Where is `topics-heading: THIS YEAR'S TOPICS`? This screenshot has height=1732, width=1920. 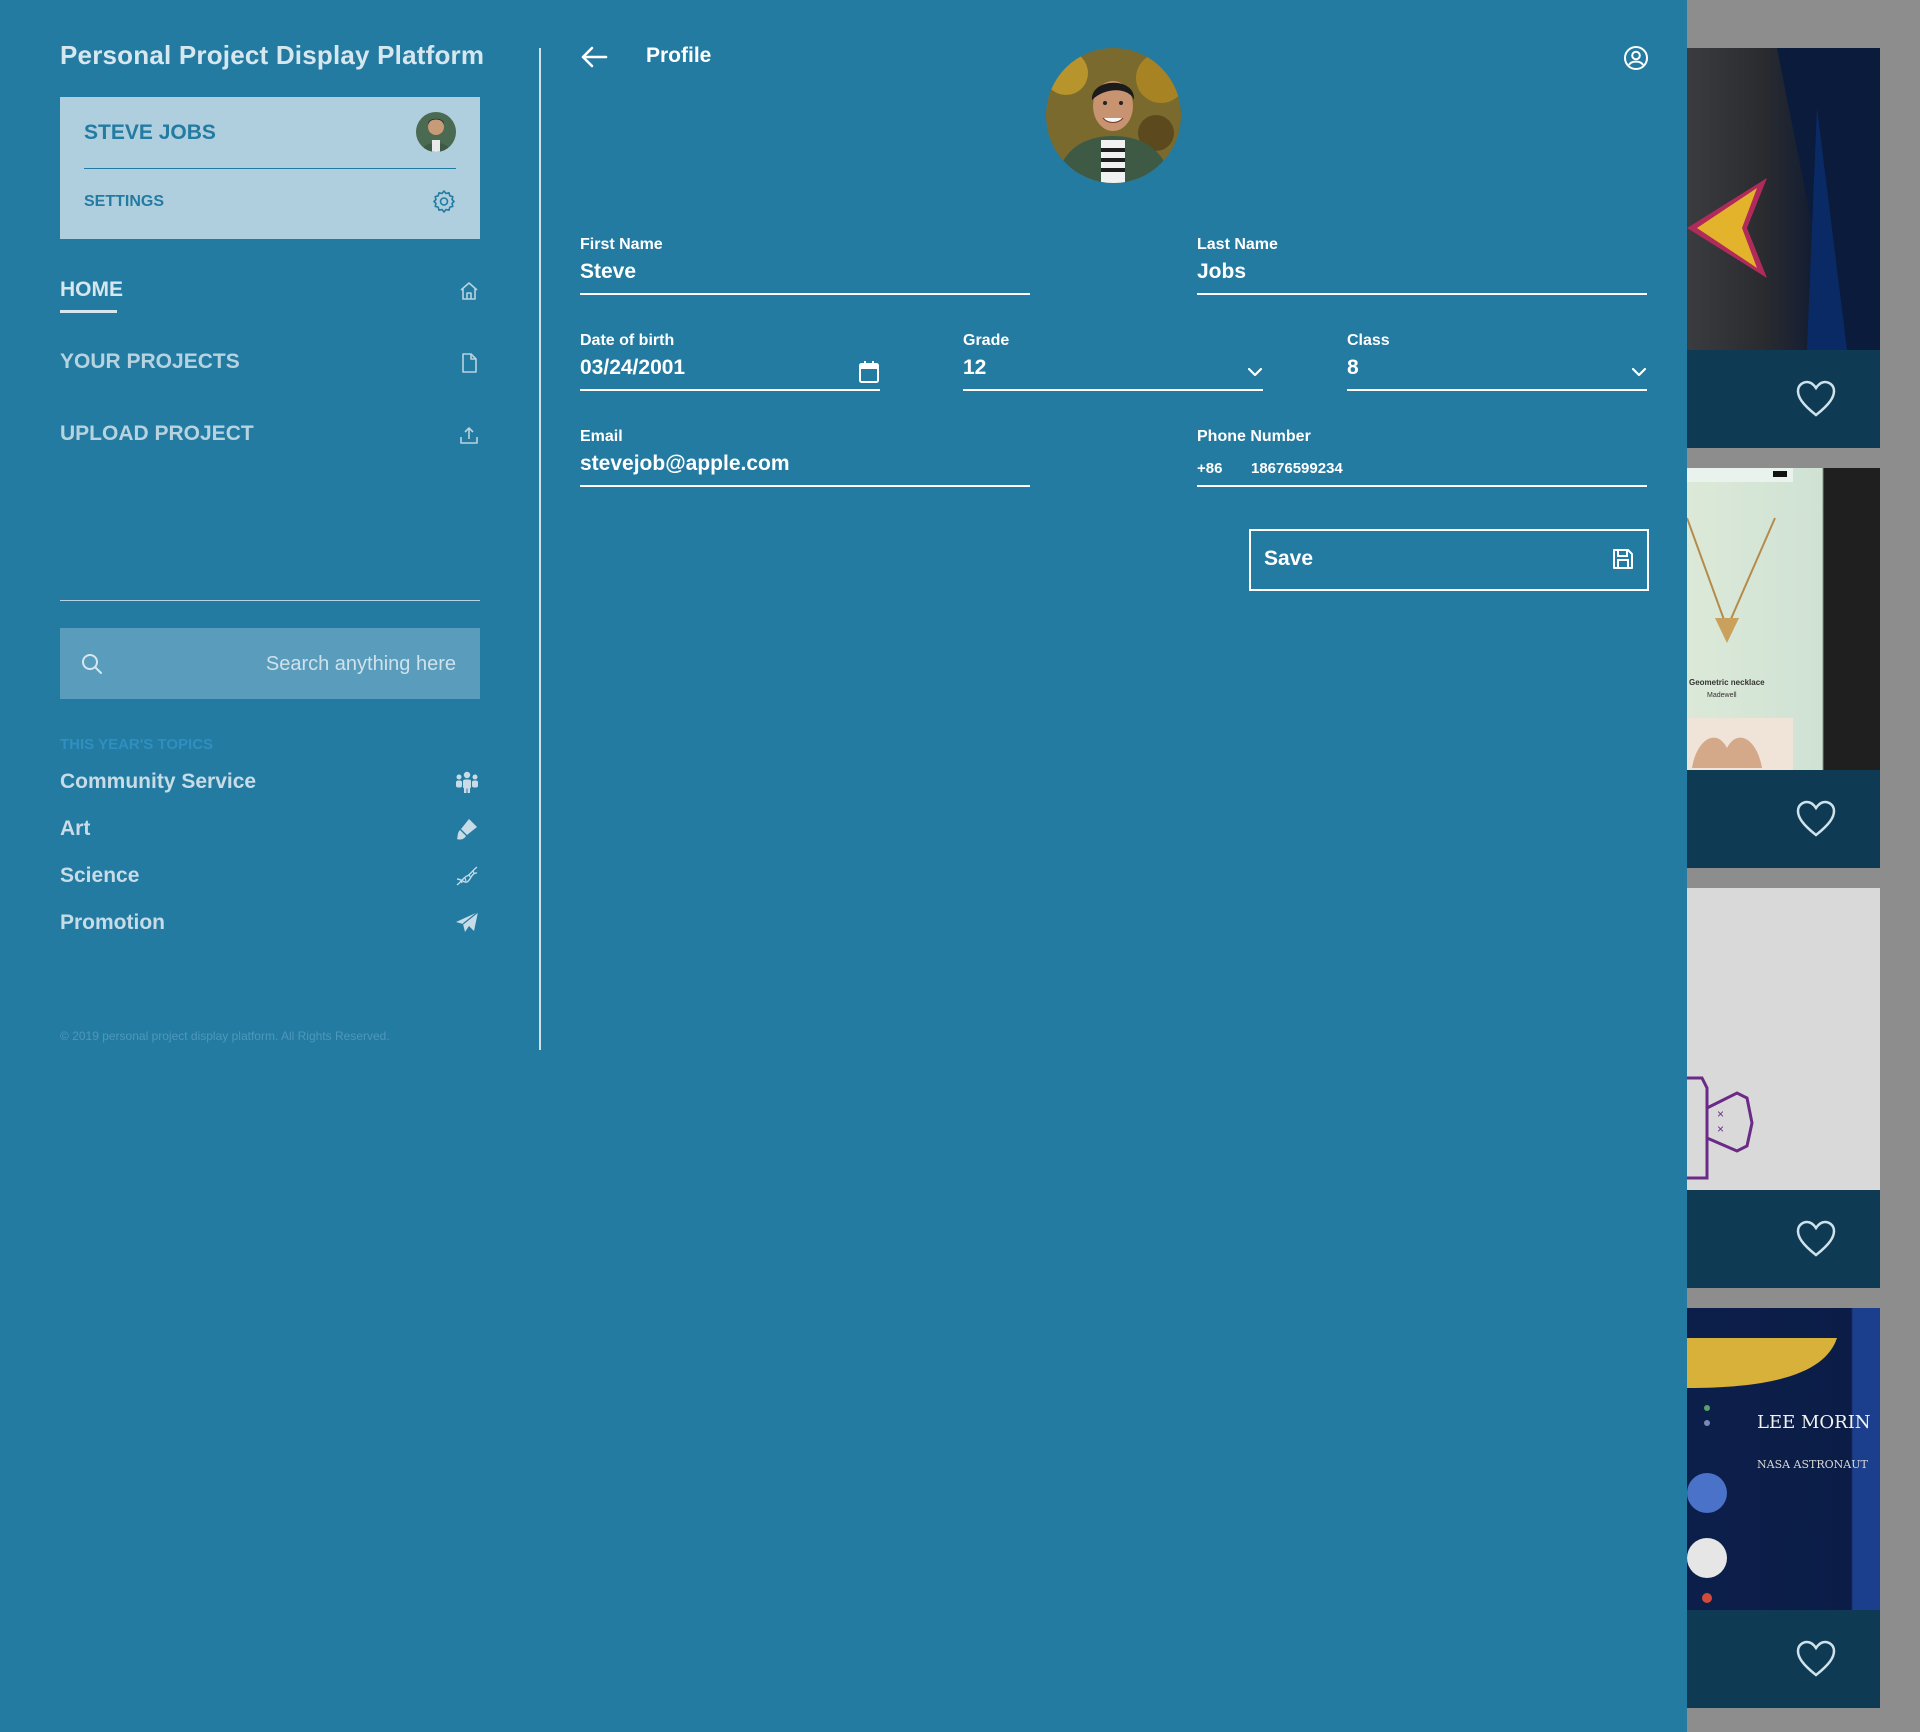 topics-heading: THIS YEAR'S TOPICS is located at coordinates (137, 744).